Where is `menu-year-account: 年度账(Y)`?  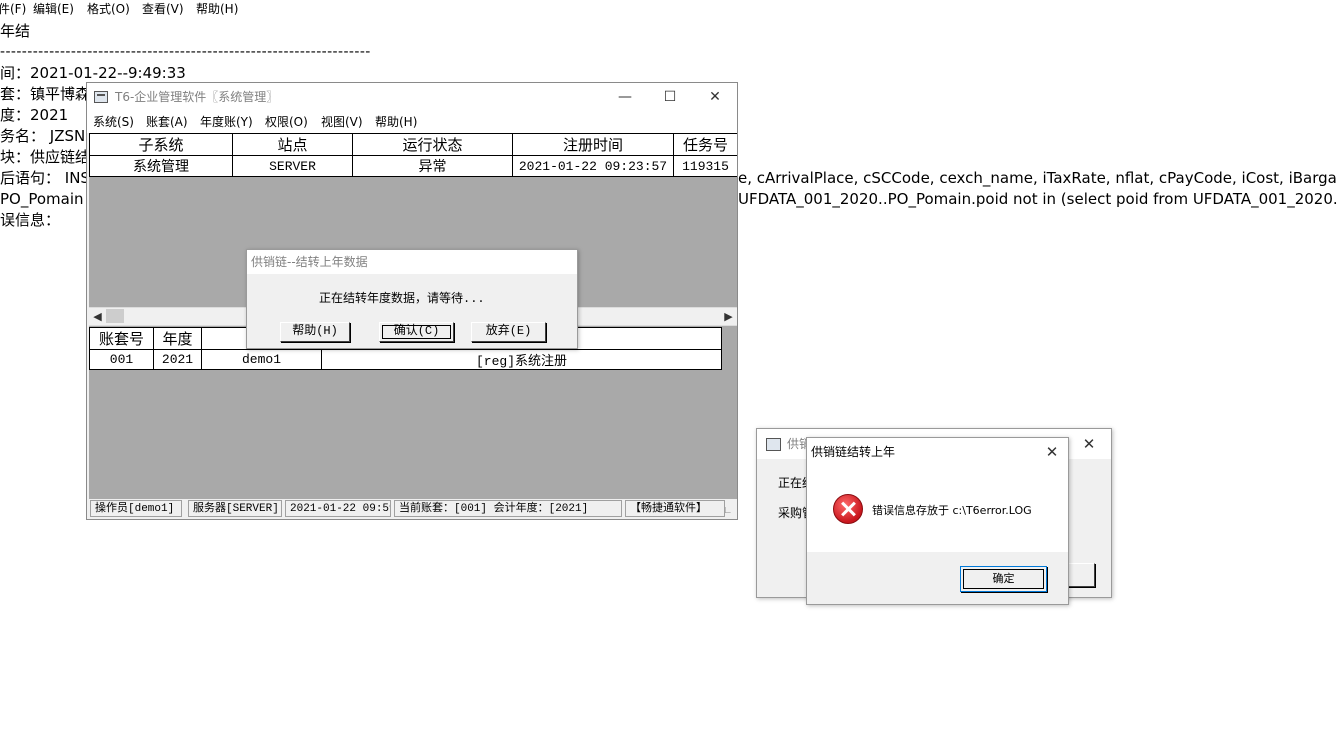 menu-year-account: 年度账(Y) is located at coordinates (226, 122).